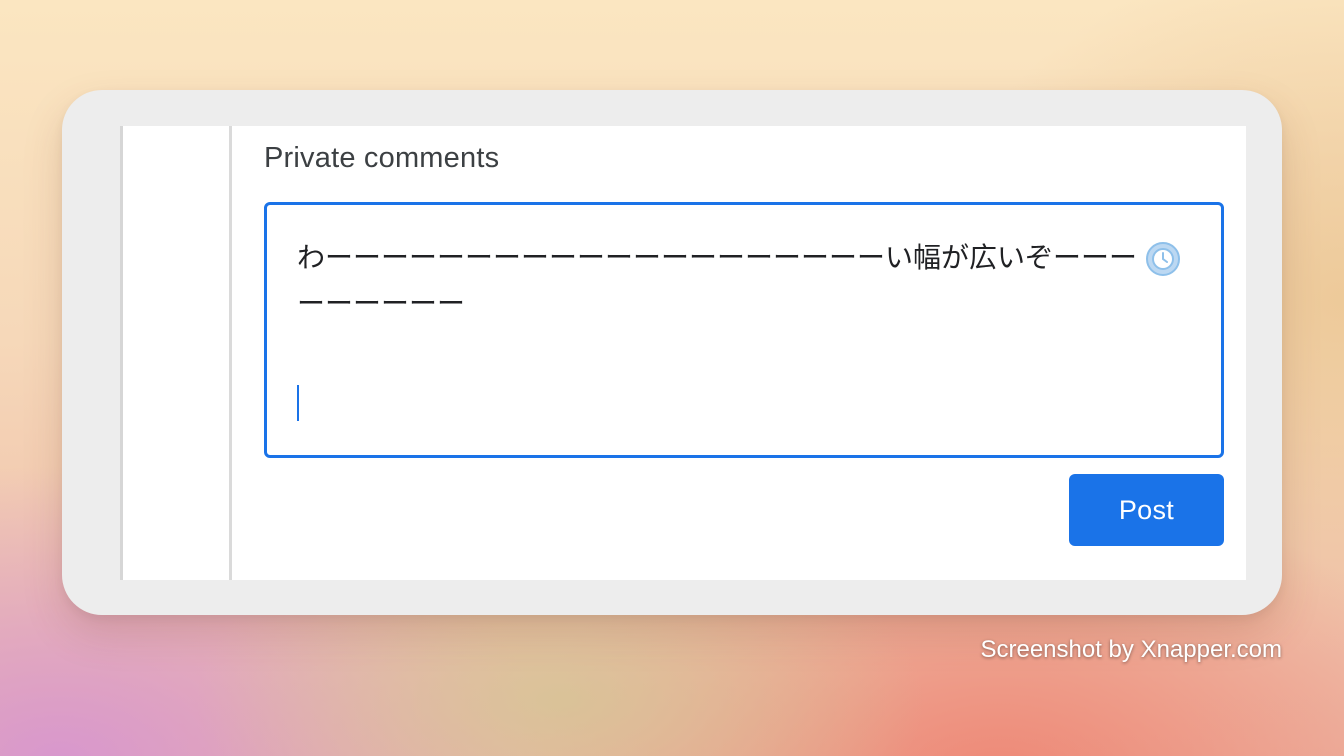 The image size is (1344, 756). I want to click on left-sidebar, so click(176, 353).